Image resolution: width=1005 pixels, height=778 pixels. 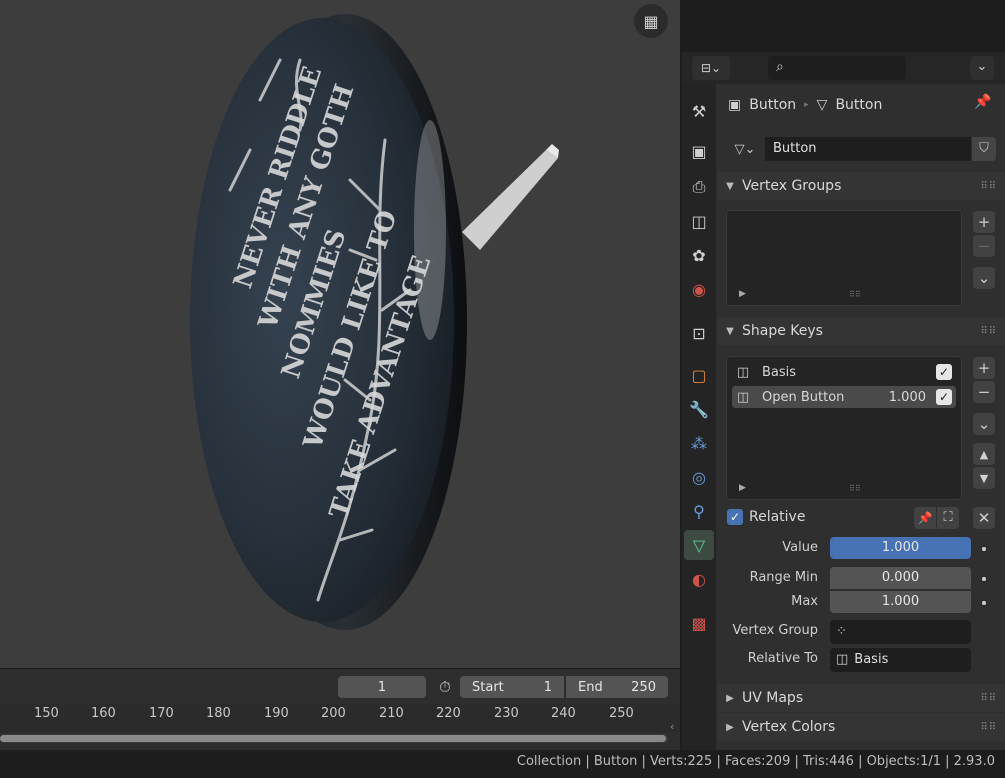 I want to click on end-value: 250, so click(x=643, y=687).